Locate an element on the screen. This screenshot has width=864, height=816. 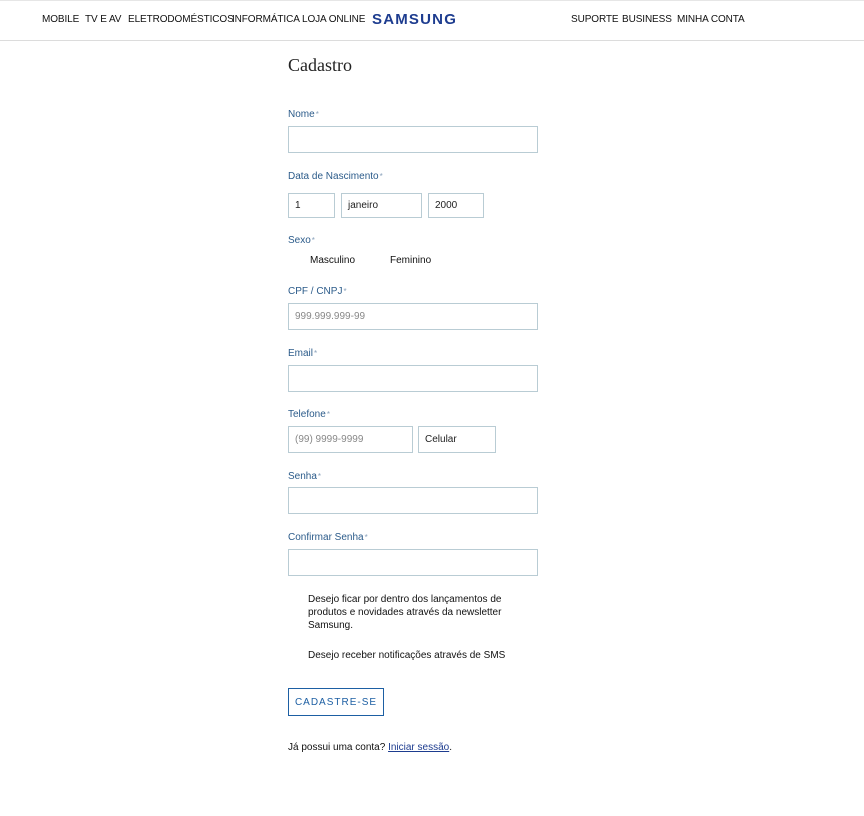
login-link: Iniciar sessão is located at coordinates (418, 747).